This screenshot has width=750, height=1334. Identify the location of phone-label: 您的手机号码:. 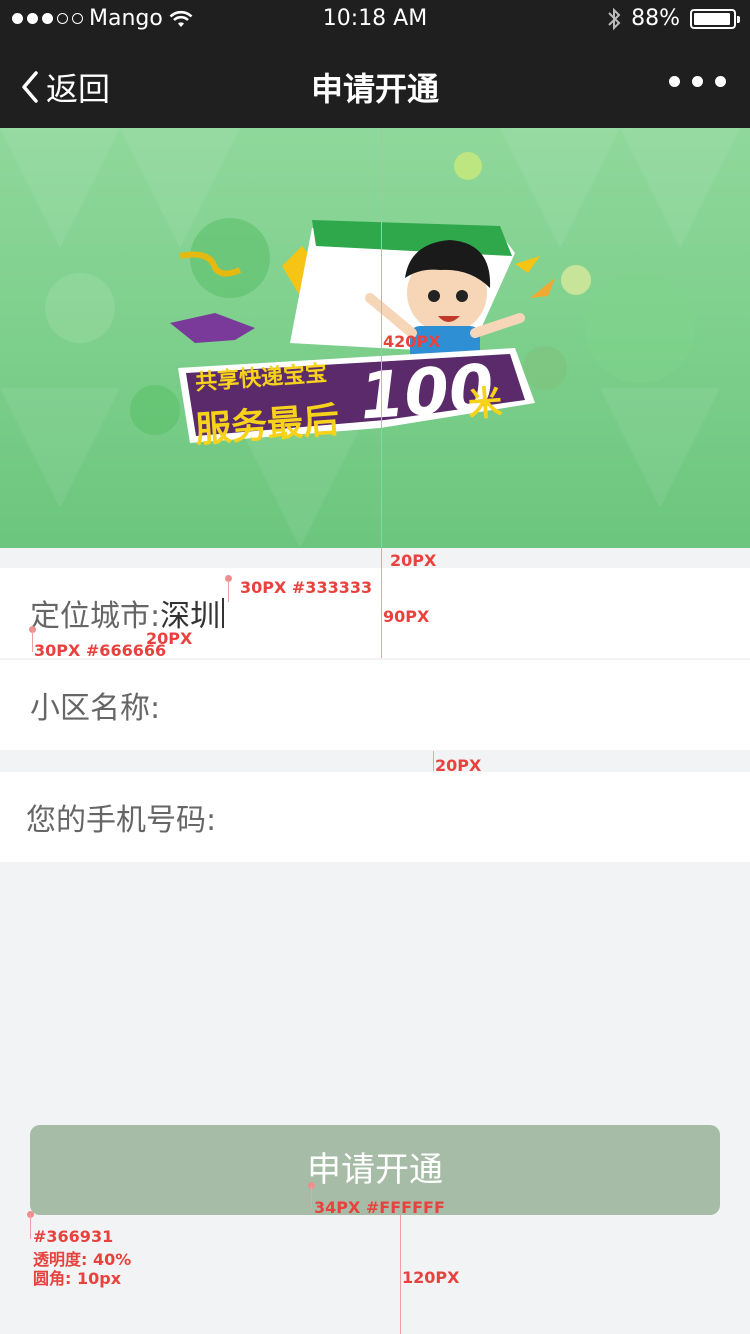
(121, 820).